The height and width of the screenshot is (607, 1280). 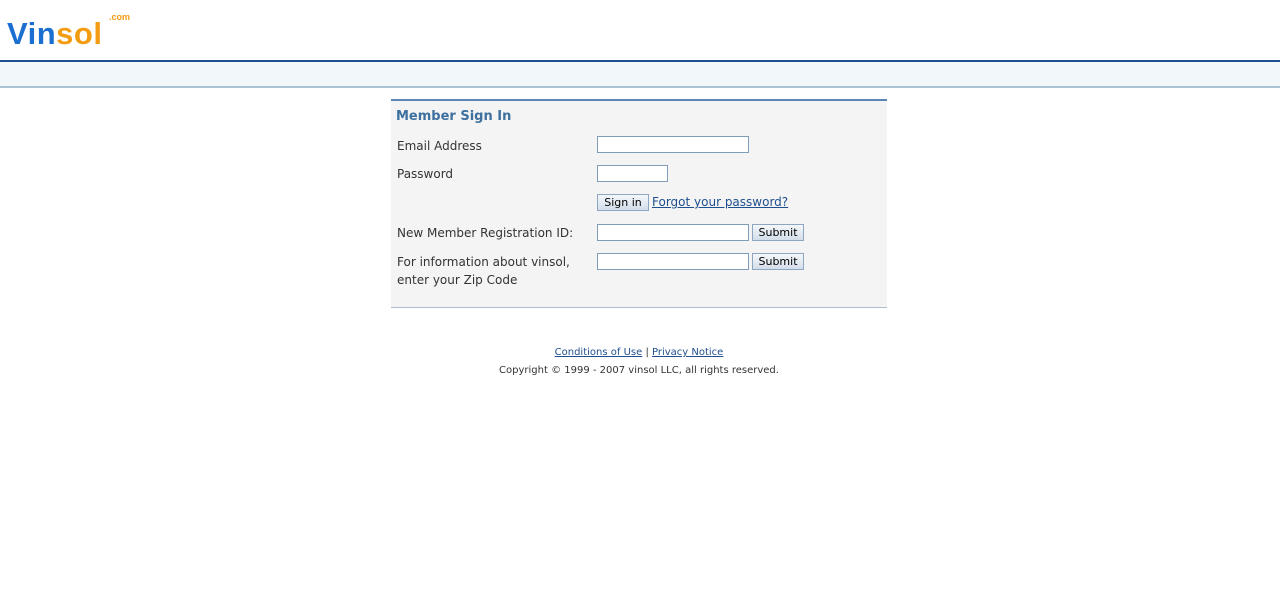 I want to click on registration-label: New Member Registration ID:, so click(x=485, y=233).